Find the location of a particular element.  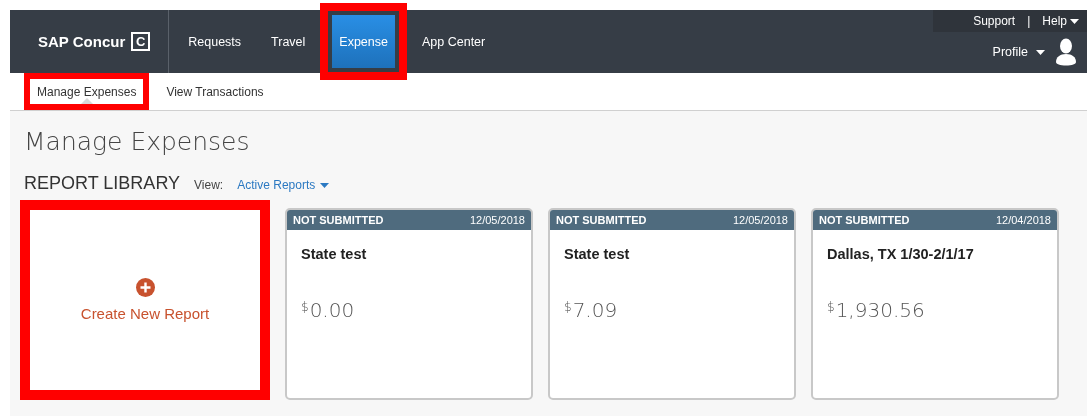

logo: SAP Concur C is located at coordinates (90, 41).